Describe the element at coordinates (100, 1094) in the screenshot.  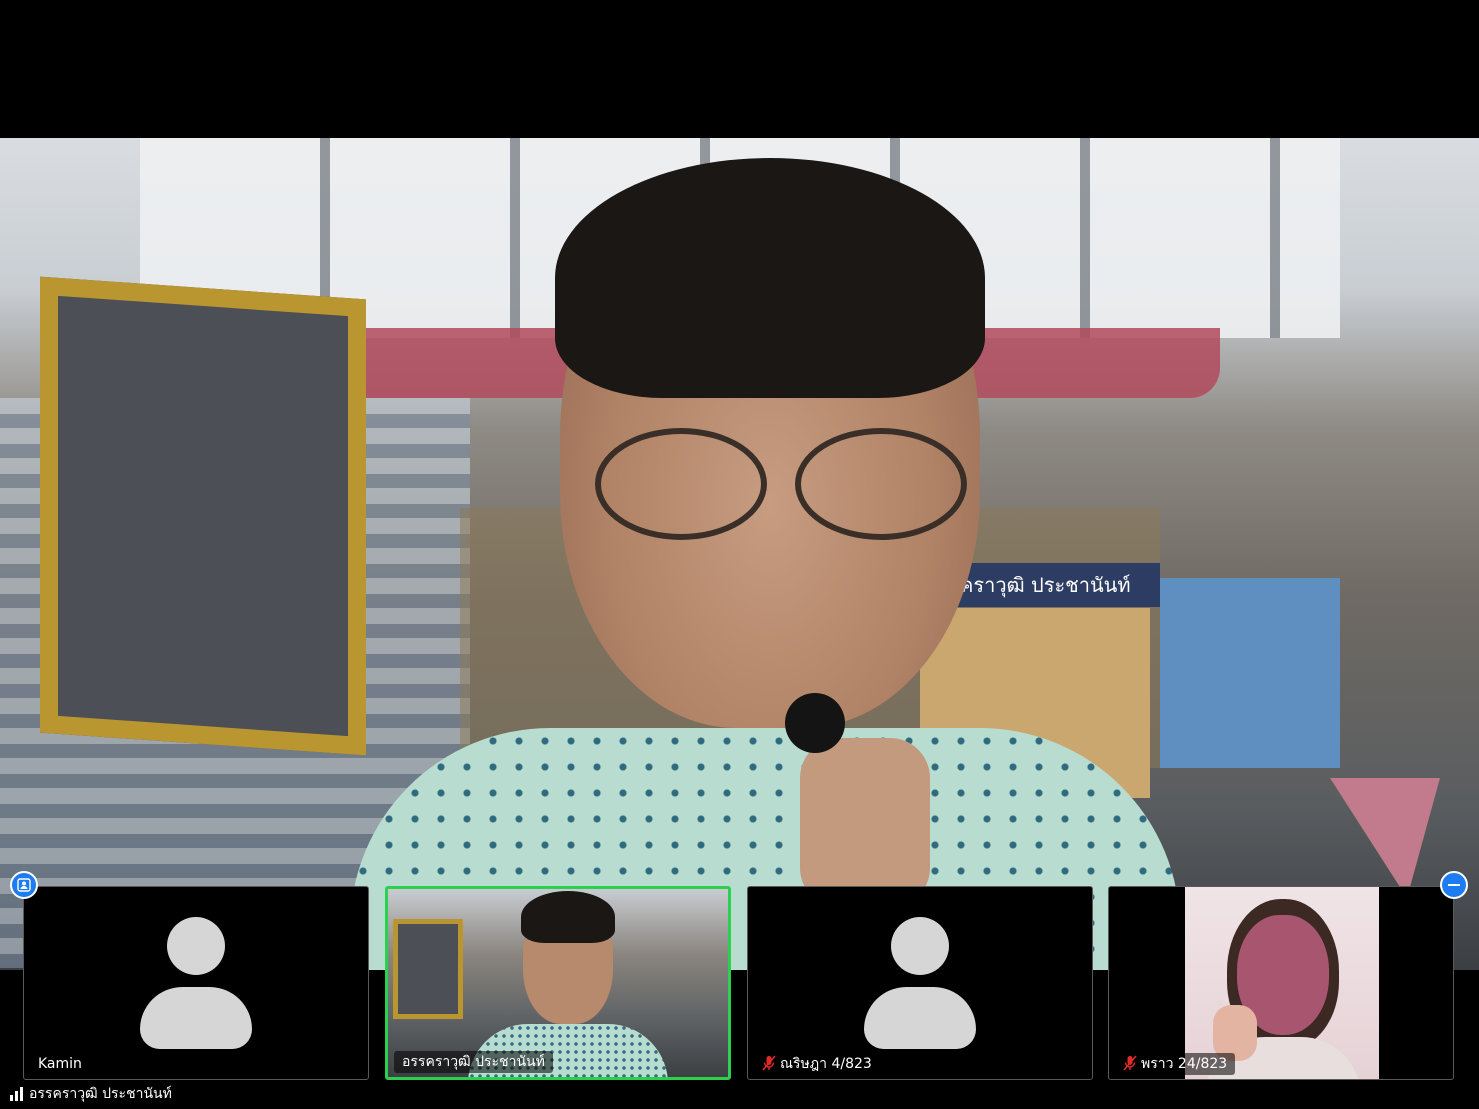
I see `current-user-name: อรรคราวุฒิ ประชานันท์` at that location.